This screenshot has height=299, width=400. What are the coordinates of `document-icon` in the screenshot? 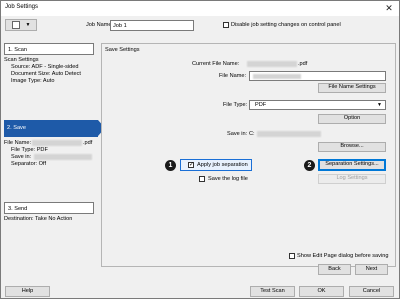 It's located at (15, 25).